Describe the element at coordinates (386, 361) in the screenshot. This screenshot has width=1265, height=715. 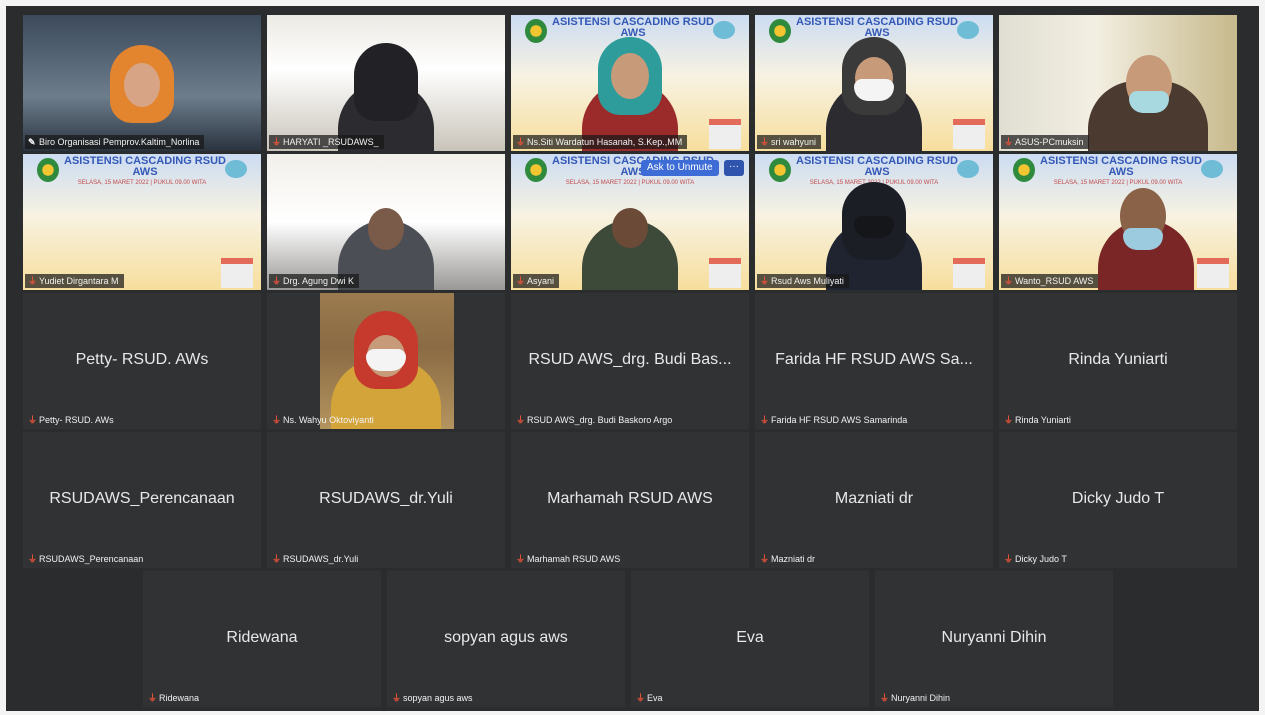
I see `participant-video-tile: ⏚ Ns. Wahyu Oktoviyanti` at that location.